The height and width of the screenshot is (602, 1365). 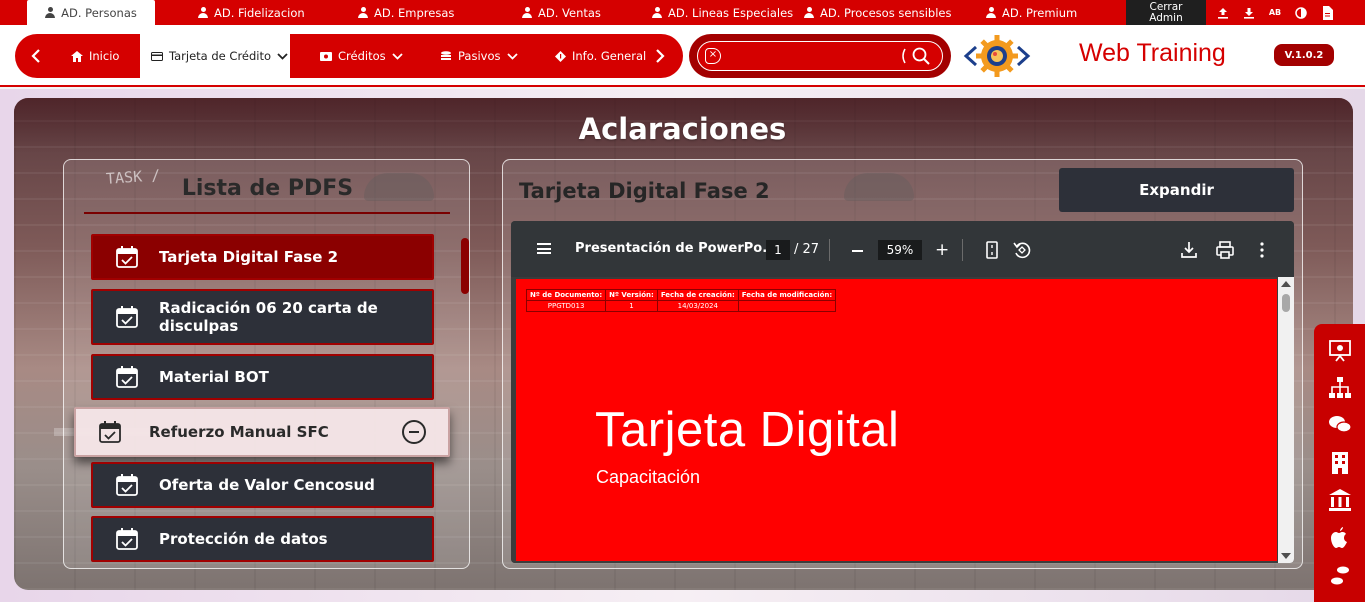 What do you see at coordinates (1166, 12) in the screenshot?
I see `logout-admin-button: Cerrar Admin` at bounding box center [1166, 12].